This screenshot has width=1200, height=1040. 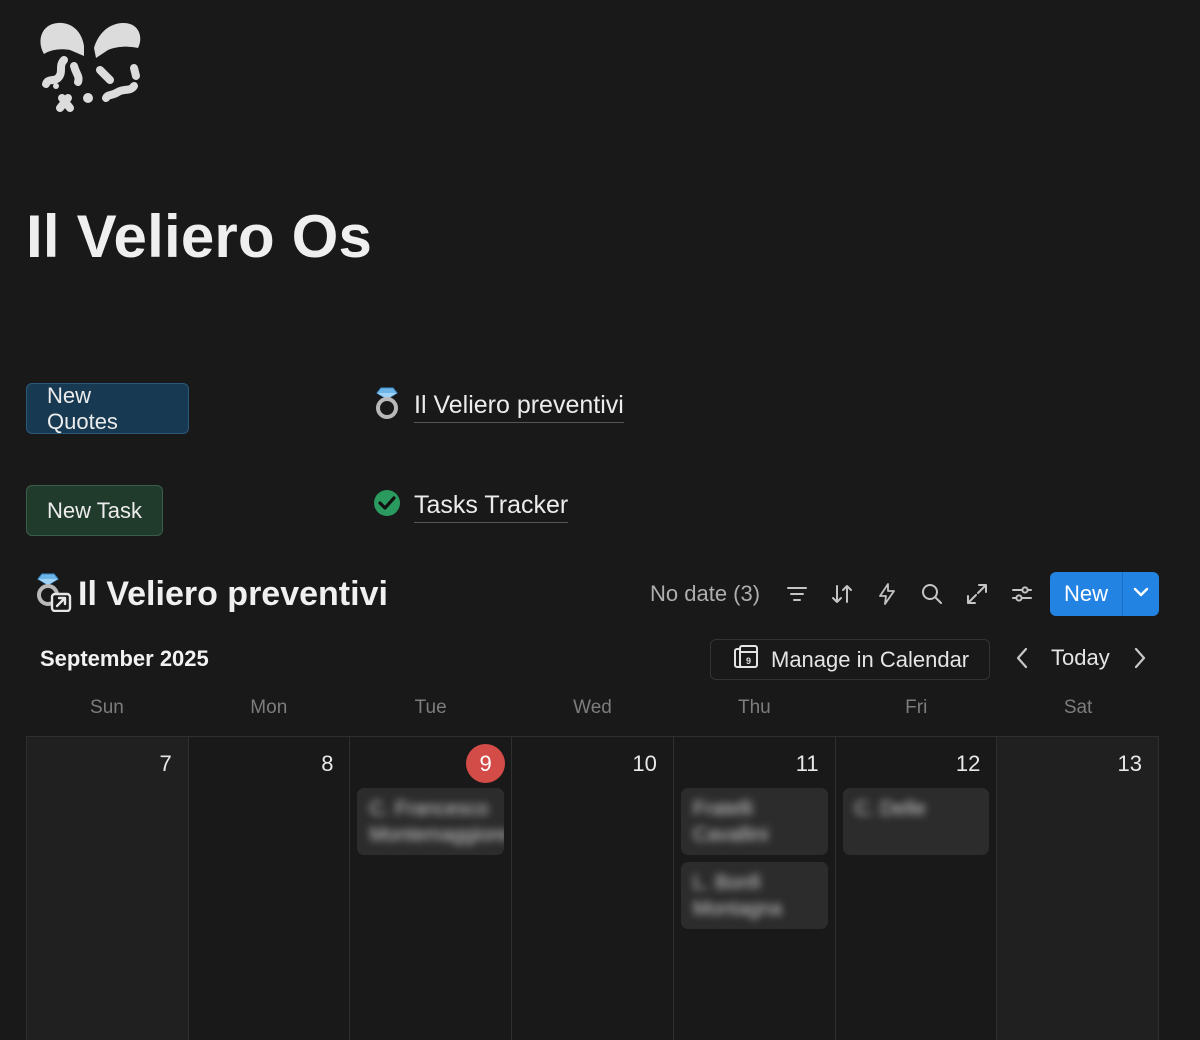 I want to click on weekday-label: Sun, so click(x=107, y=707).